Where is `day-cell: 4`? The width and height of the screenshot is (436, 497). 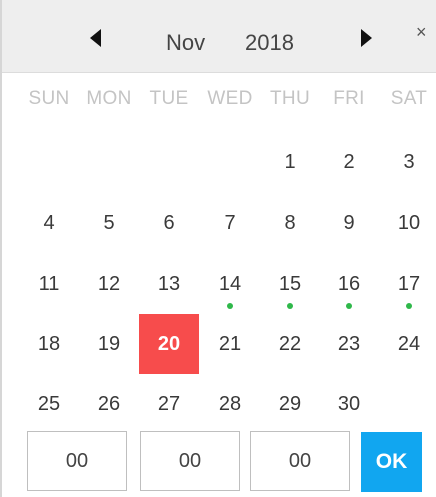
day-cell: 4 is located at coordinates (49, 223).